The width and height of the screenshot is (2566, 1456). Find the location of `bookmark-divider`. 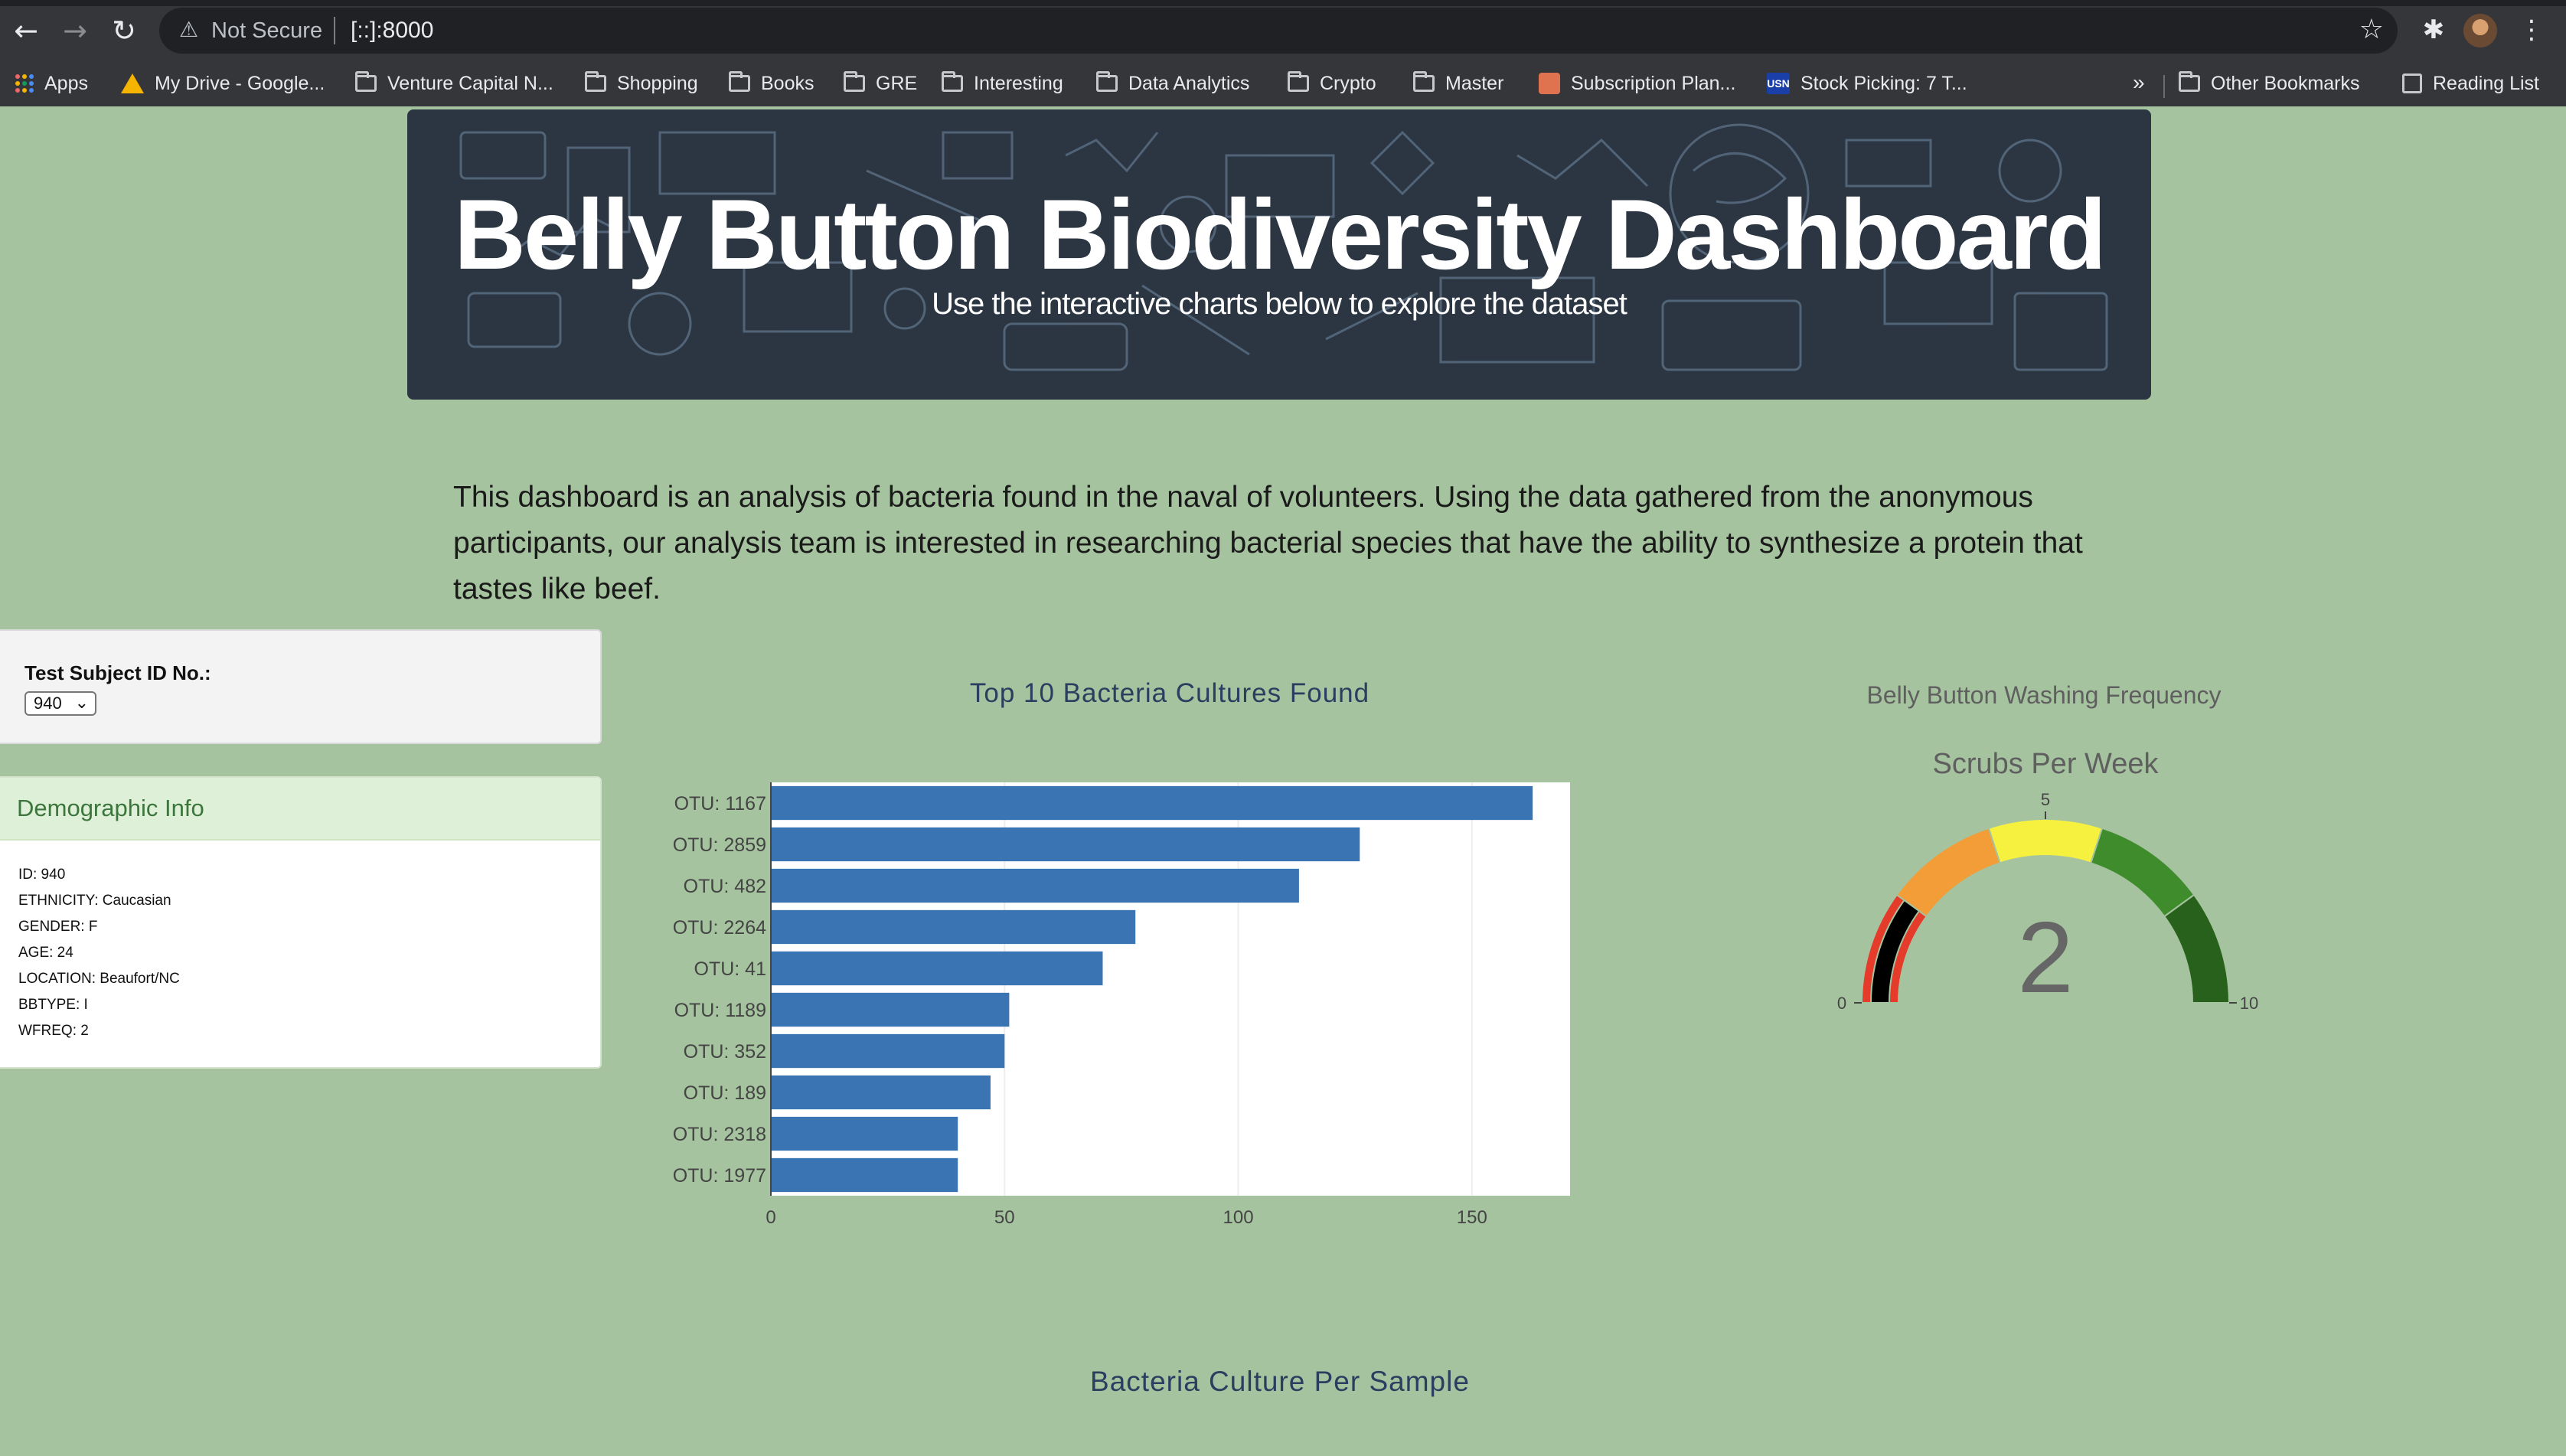

bookmark-divider is located at coordinates (2164, 87).